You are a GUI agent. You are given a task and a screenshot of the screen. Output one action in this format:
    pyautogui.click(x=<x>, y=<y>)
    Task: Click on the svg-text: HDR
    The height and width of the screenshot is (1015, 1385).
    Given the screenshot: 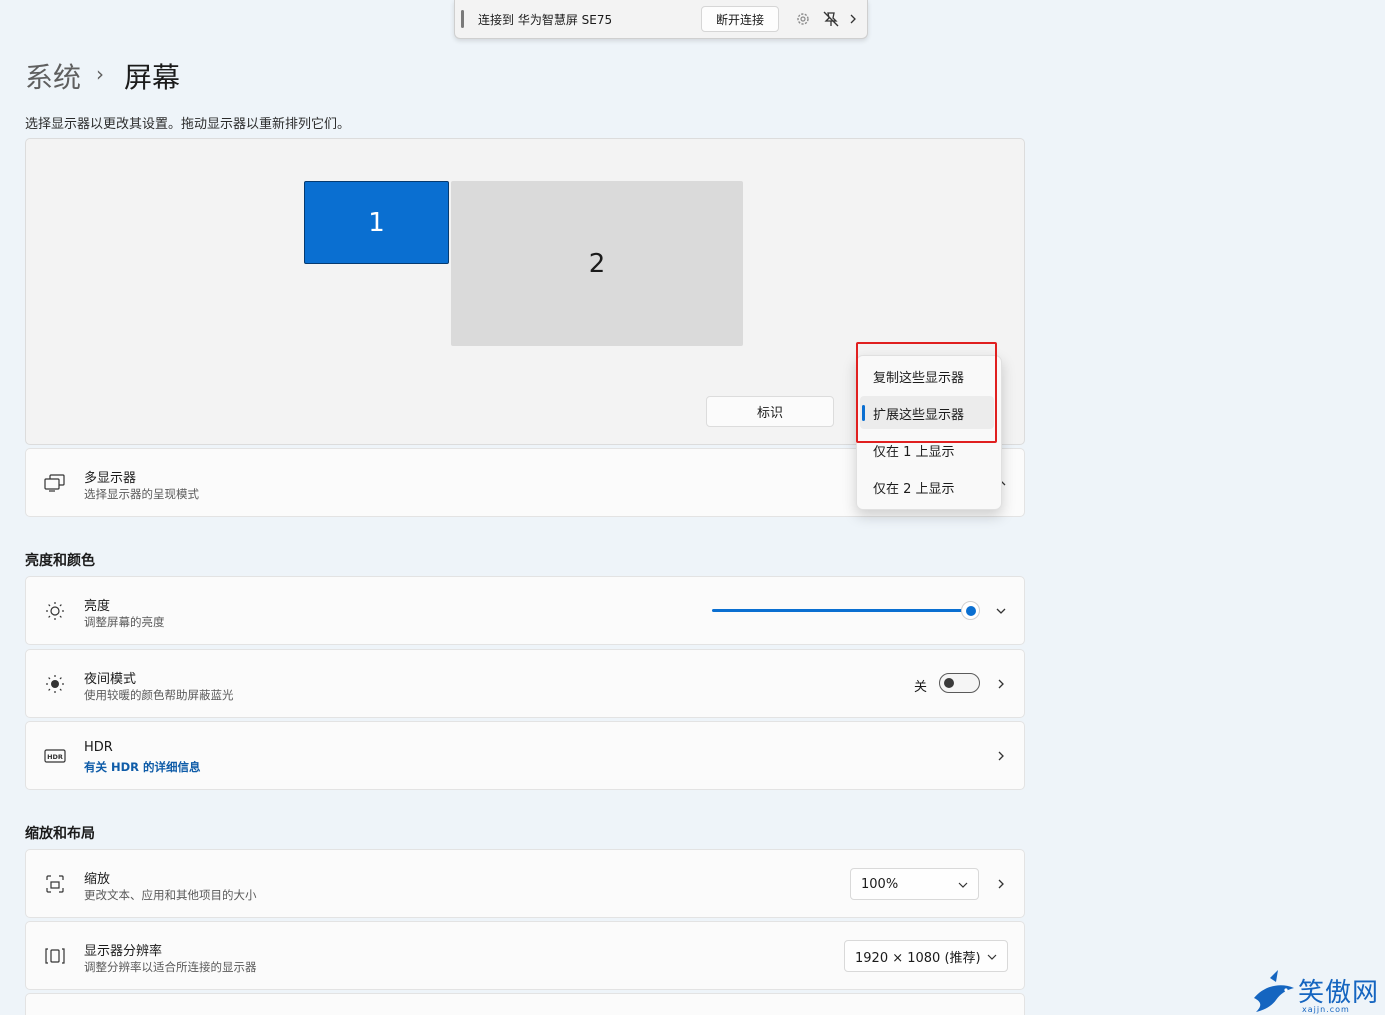 What is the action you would take?
    pyautogui.click(x=55, y=757)
    